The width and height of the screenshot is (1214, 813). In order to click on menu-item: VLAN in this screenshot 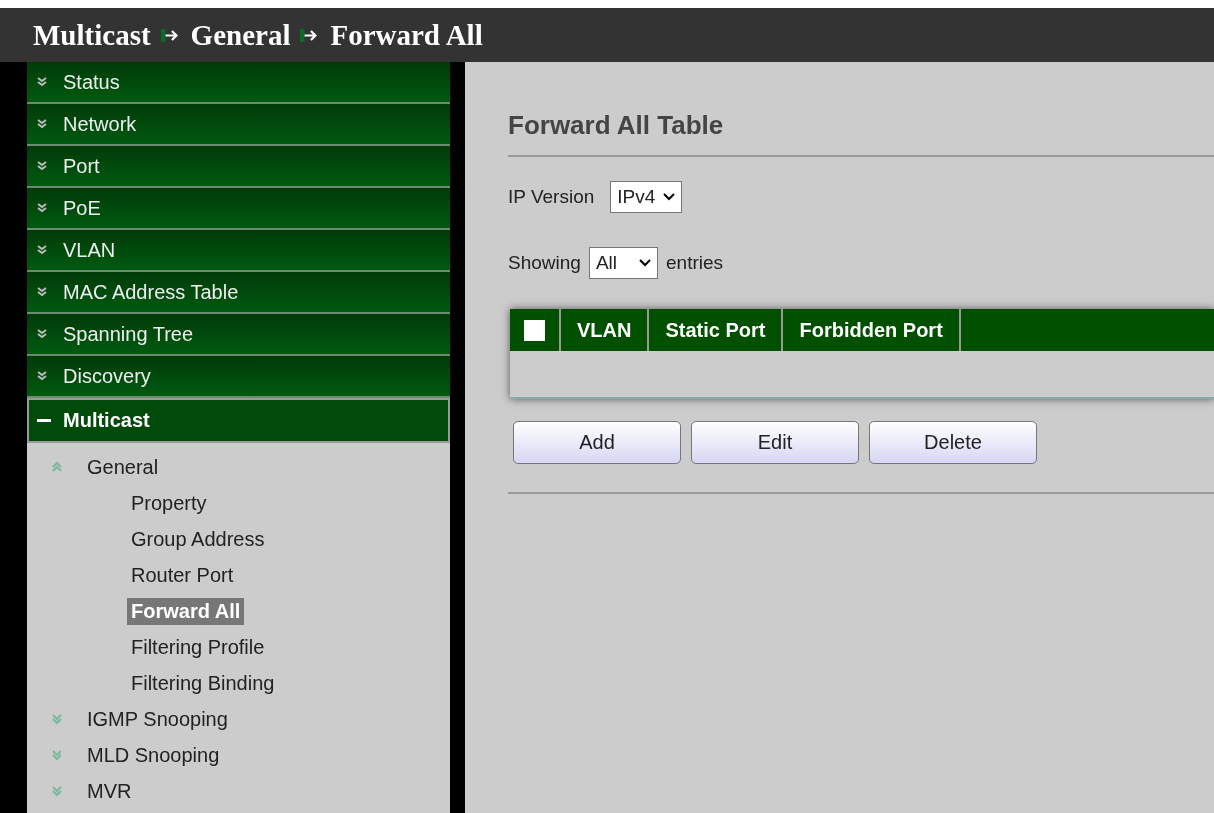, I will do `click(238, 251)`.